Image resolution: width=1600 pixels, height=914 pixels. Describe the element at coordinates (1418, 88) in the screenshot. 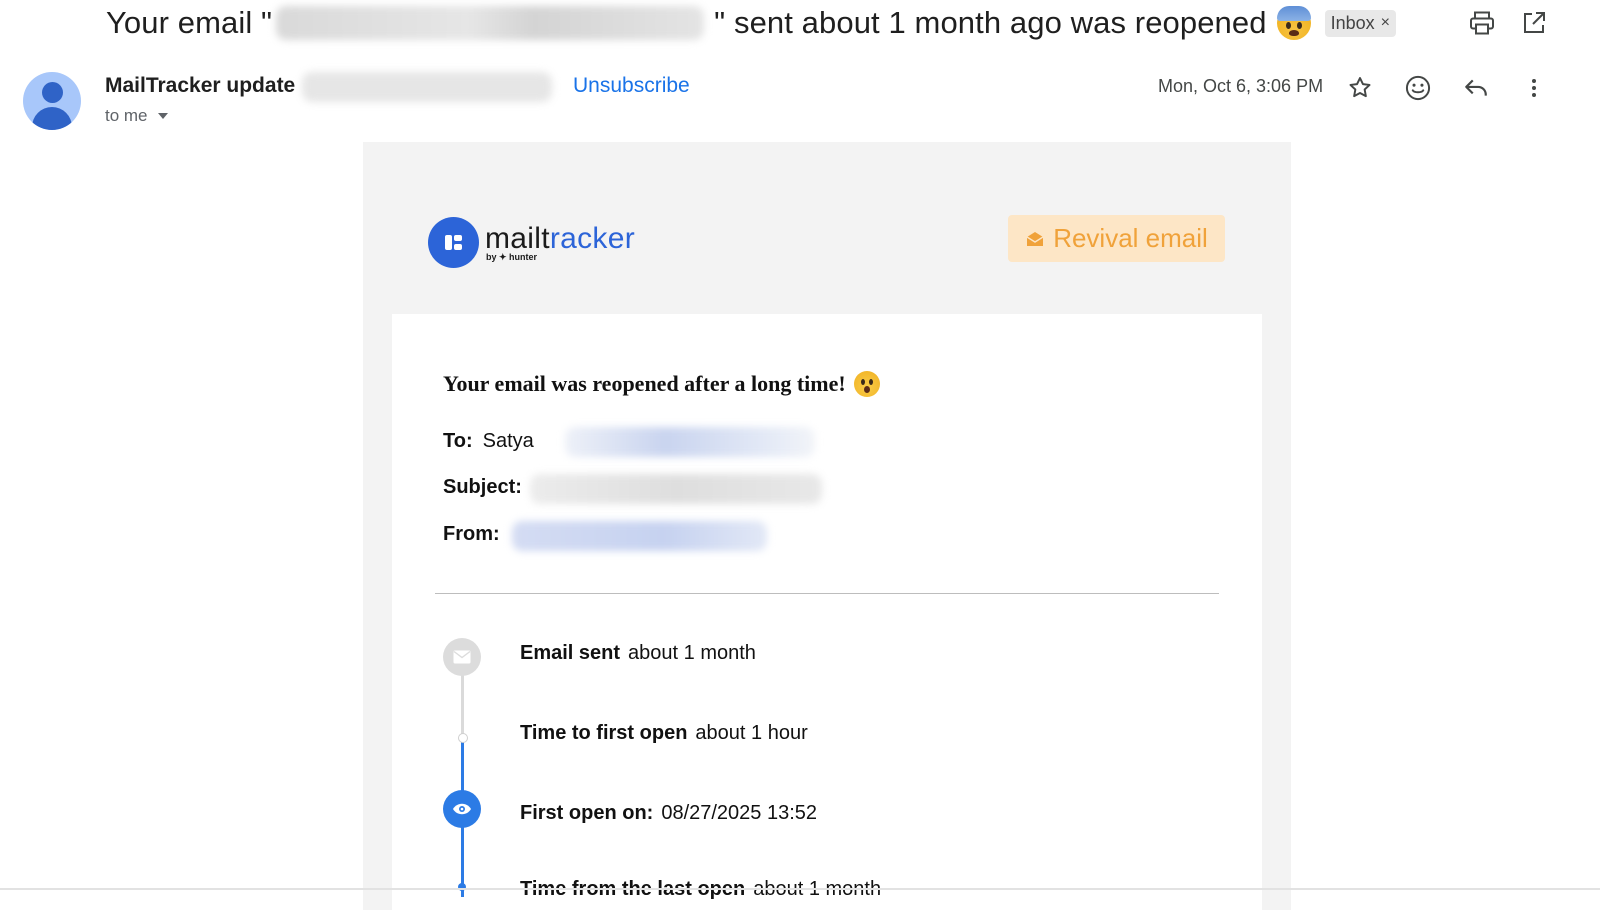

I see `add-reaction-emoji-icon` at that location.